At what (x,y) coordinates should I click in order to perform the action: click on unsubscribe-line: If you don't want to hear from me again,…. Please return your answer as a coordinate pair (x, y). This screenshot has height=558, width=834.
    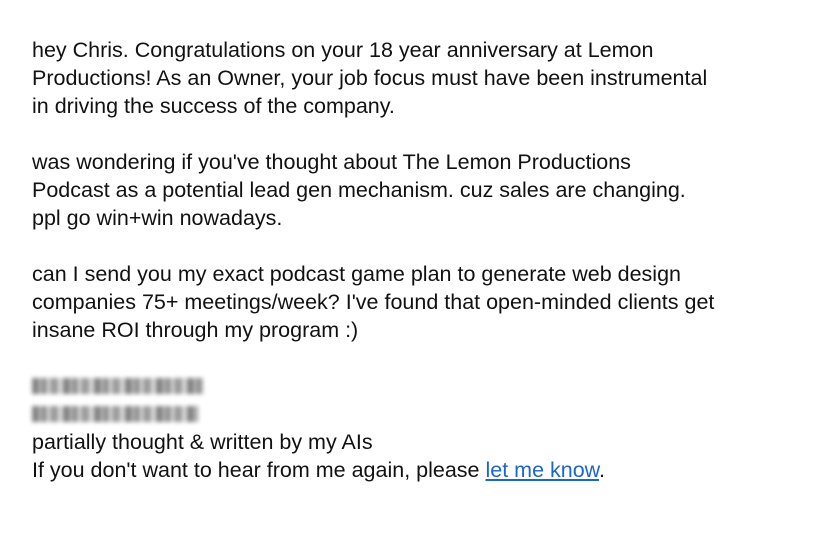
    Looking at the image, I should click on (422, 470).